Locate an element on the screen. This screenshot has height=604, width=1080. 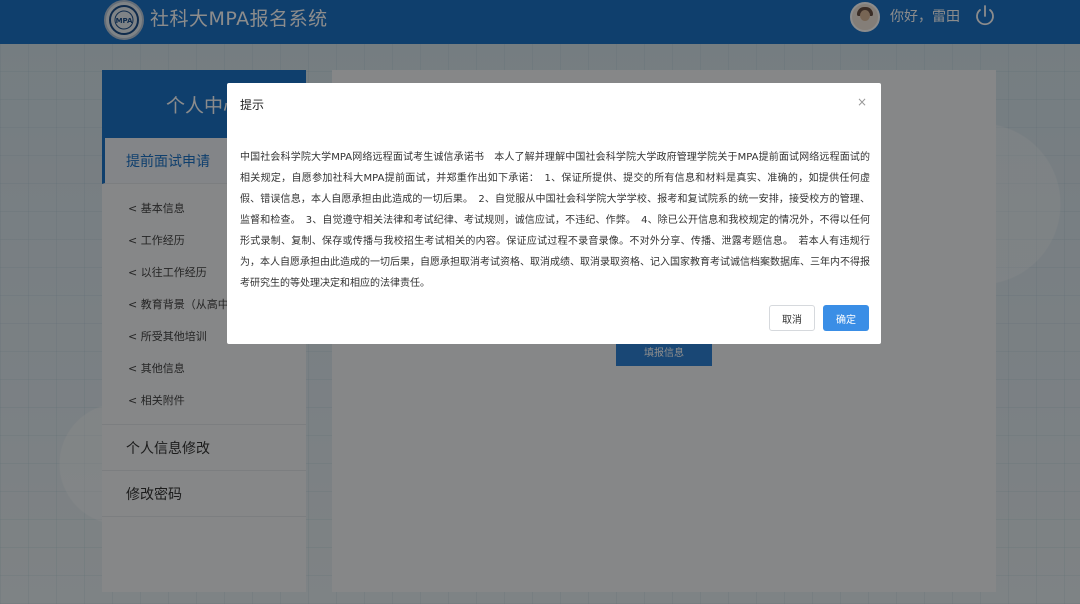
confirm-button: 确定 is located at coordinates (846, 318).